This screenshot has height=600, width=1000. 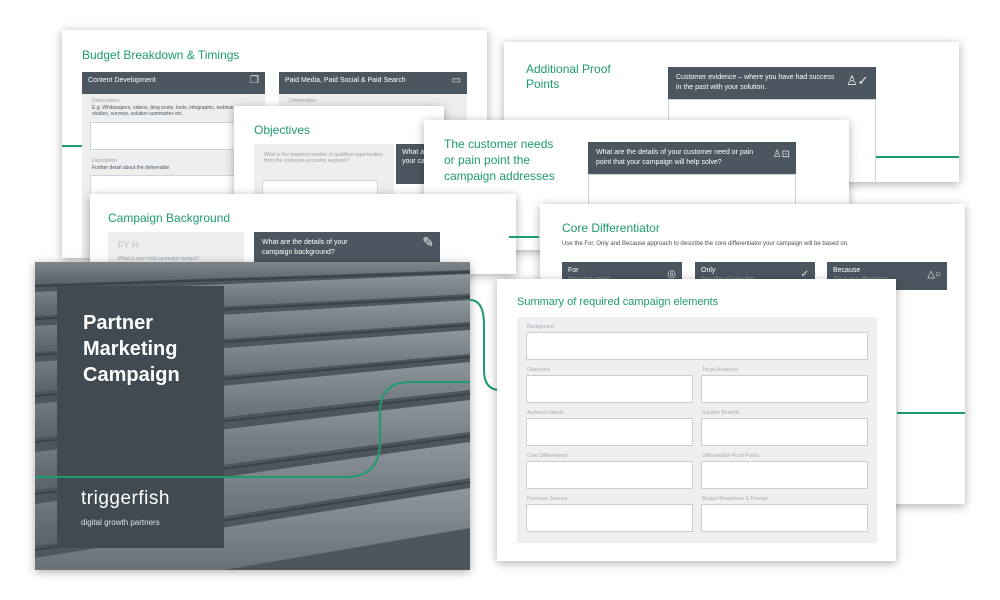 I want to click on description-label: Description, so click(x=105, y=161).